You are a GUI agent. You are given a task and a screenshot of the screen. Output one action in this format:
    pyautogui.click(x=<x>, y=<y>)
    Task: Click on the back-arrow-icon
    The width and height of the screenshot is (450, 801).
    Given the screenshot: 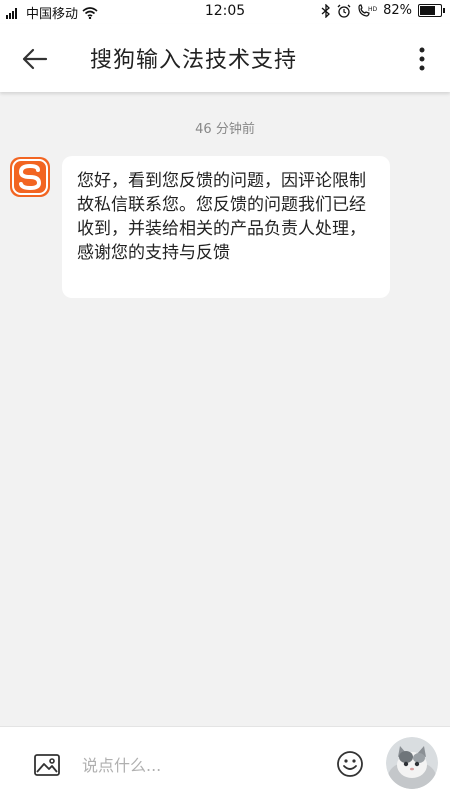 What is the action you would take?
    pyautogui.click(x=35, y=59)
    